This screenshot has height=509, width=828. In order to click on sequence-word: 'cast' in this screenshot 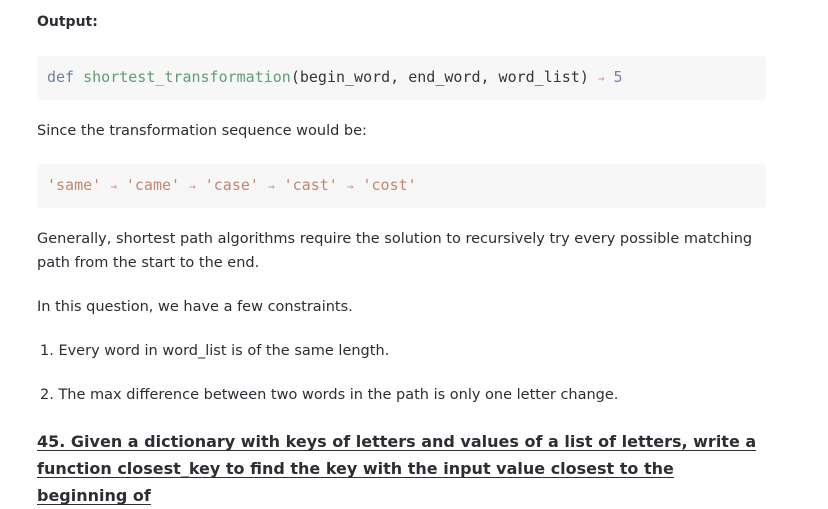, I will do `click(310, 185)`.